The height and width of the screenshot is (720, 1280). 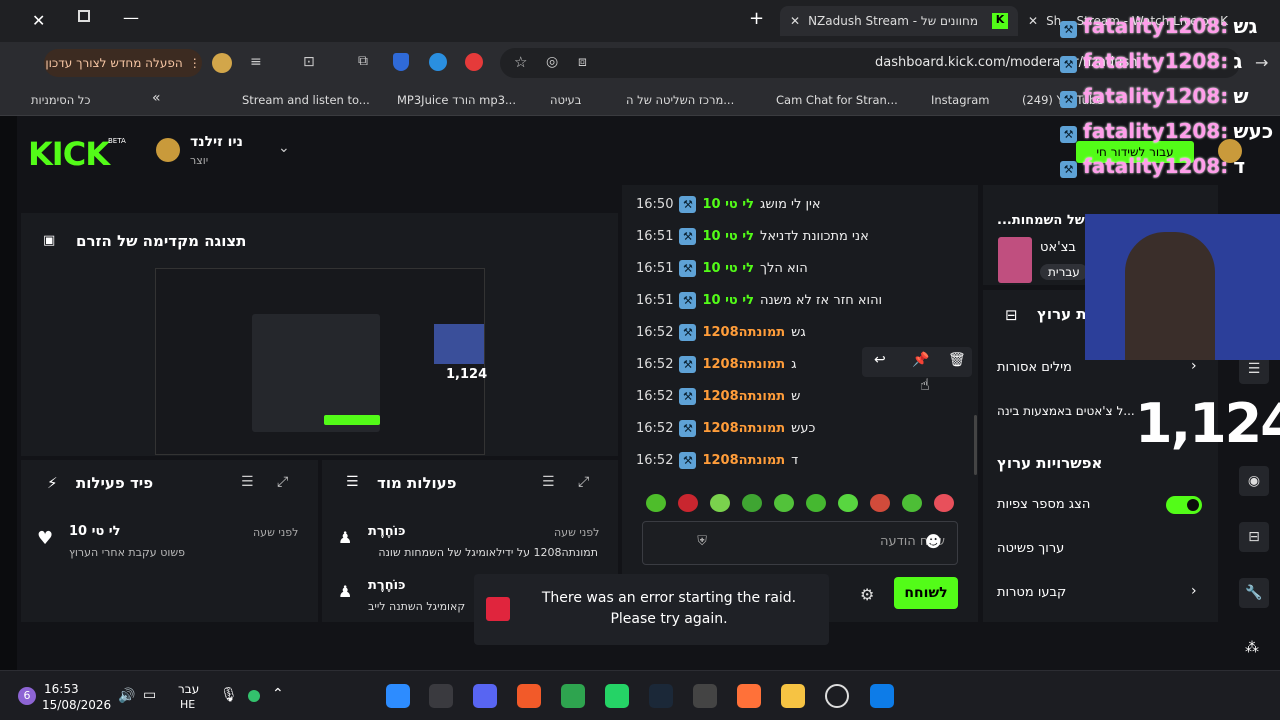 What do you see at coordinates (284, 148) in the screenshot?
I see `chevron-down-icon: ⌄` at bounding box center [284, 148].